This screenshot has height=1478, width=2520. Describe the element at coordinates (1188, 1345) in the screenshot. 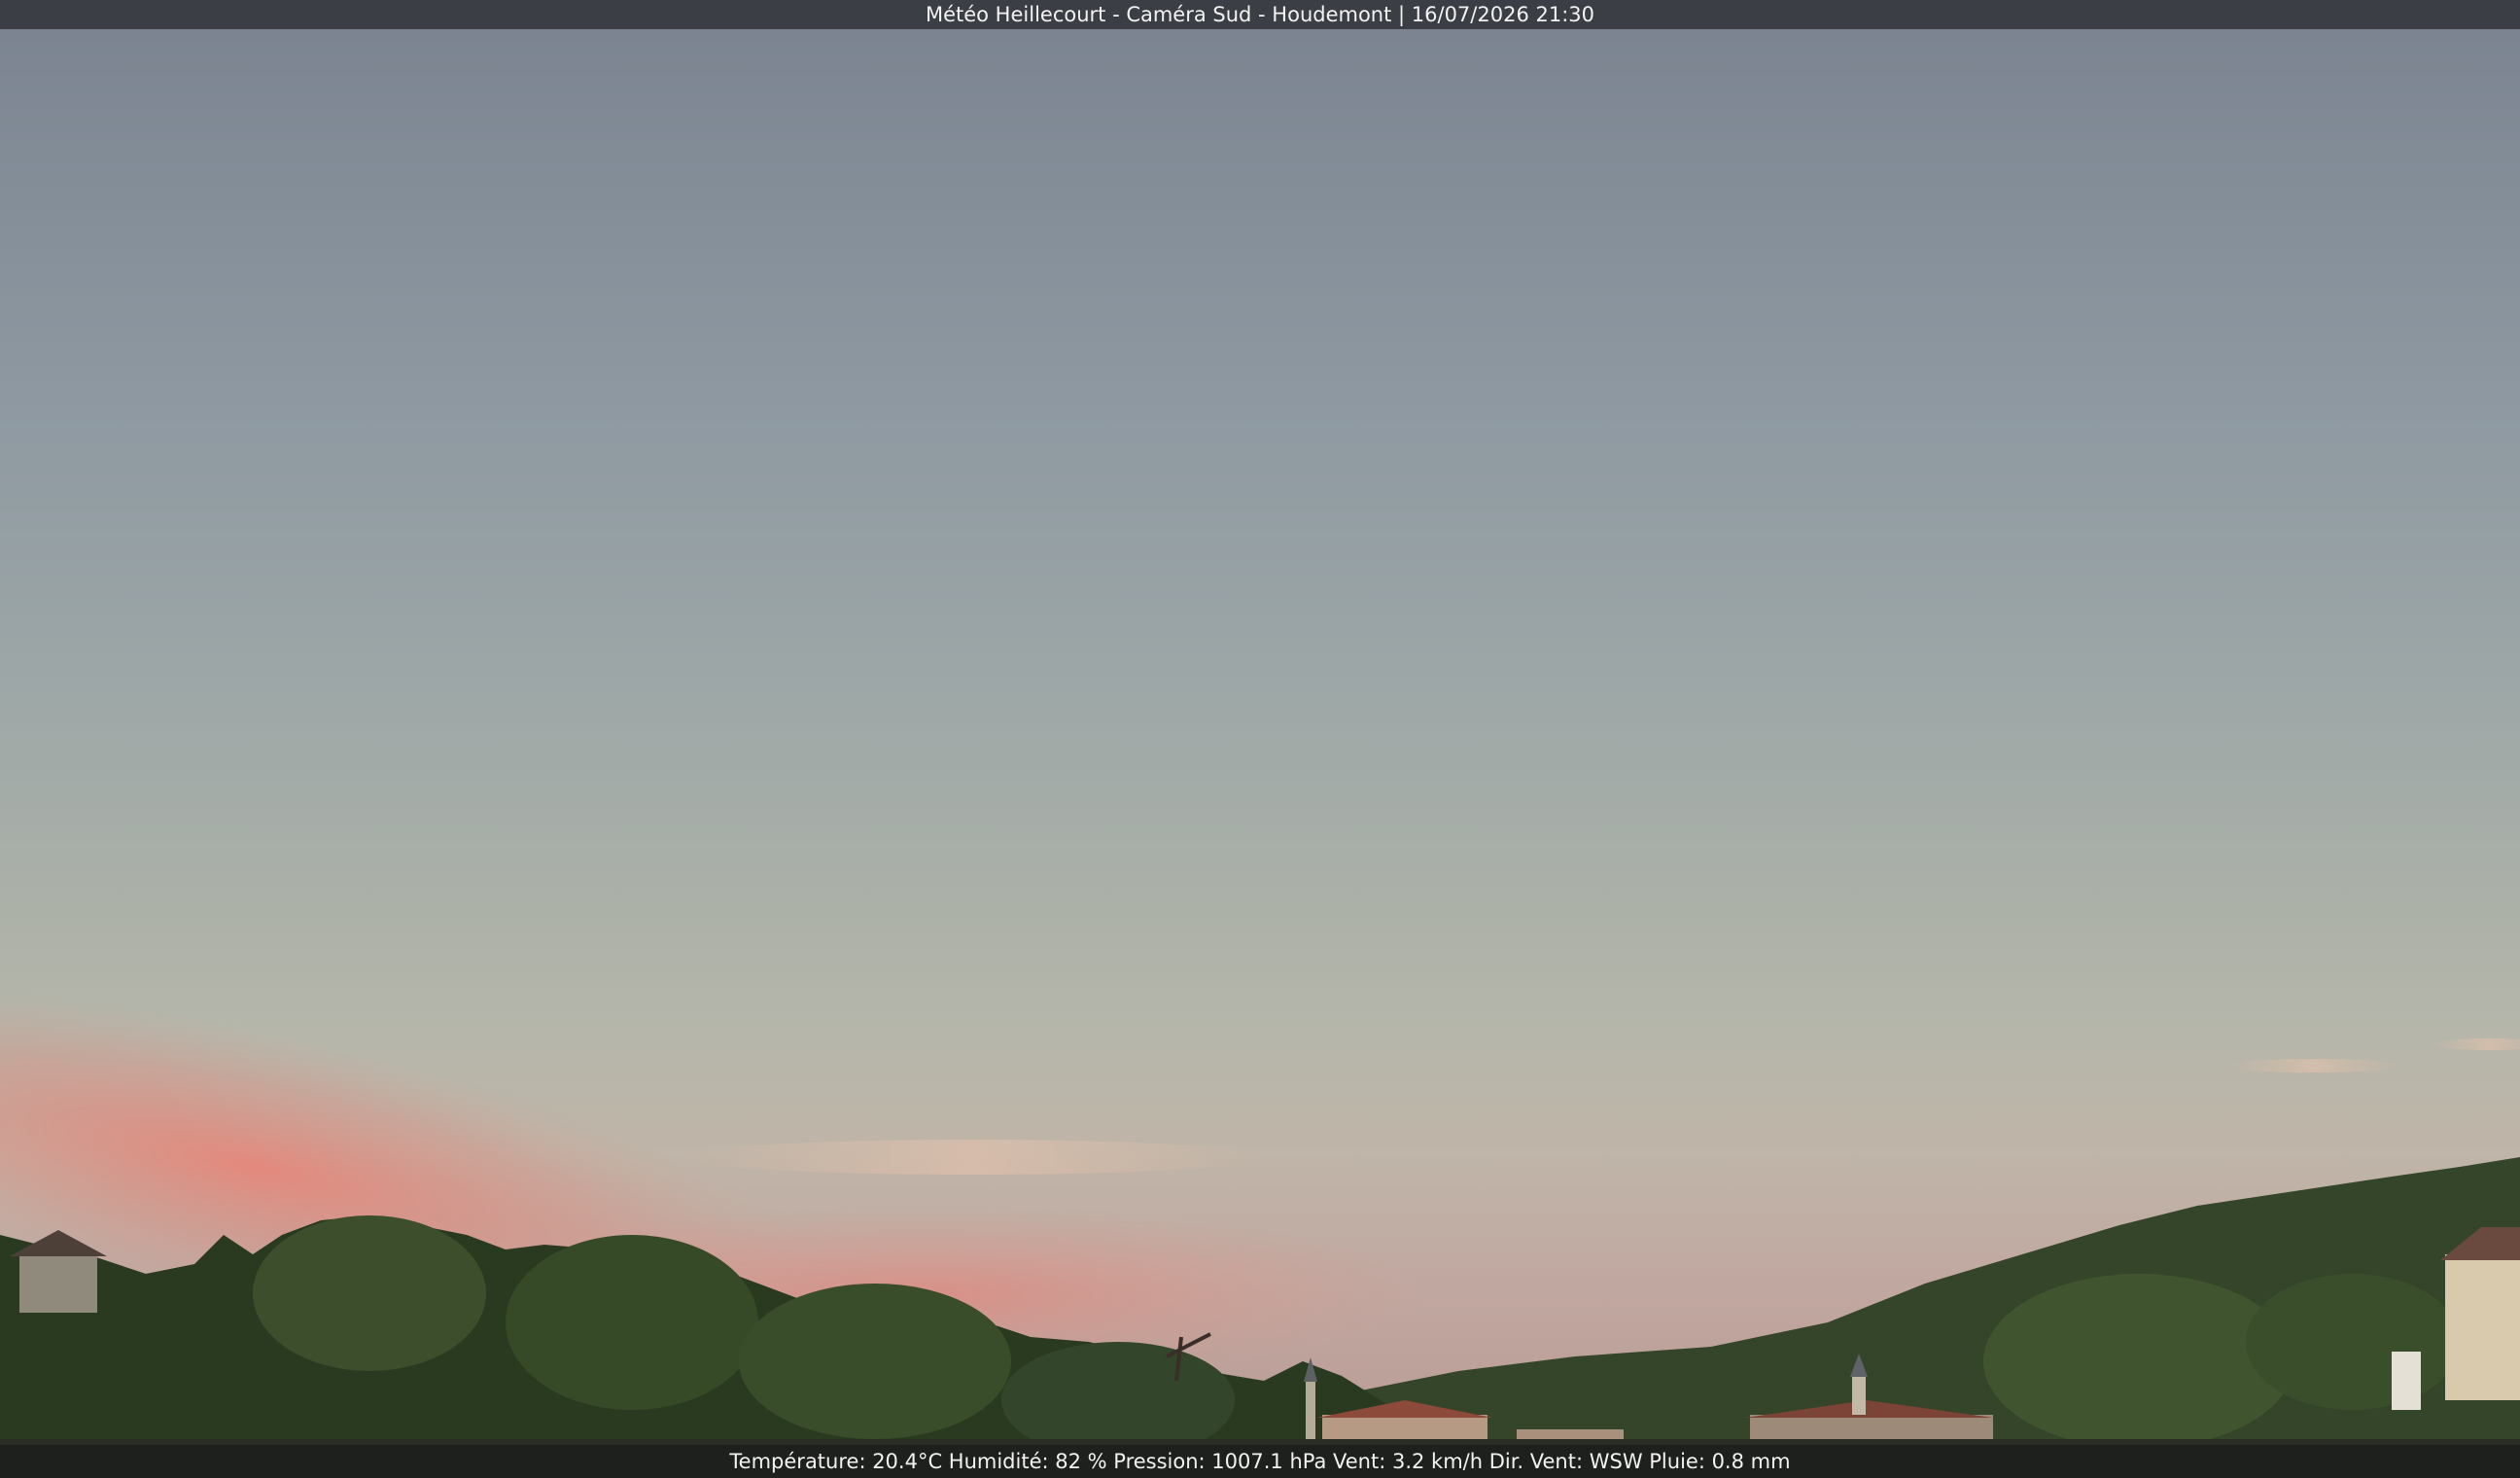

I see `construction-crane-arm` at that location.